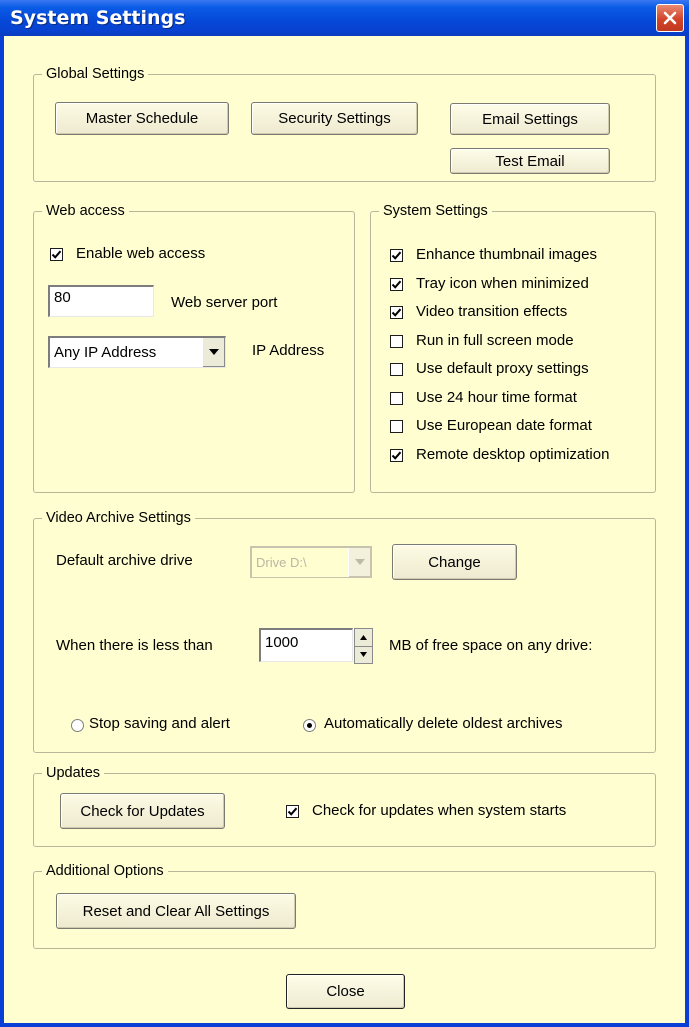 The width and height of the screenshot is (689, 1027). I want to click on spinner-down-button, so click(363, 655).